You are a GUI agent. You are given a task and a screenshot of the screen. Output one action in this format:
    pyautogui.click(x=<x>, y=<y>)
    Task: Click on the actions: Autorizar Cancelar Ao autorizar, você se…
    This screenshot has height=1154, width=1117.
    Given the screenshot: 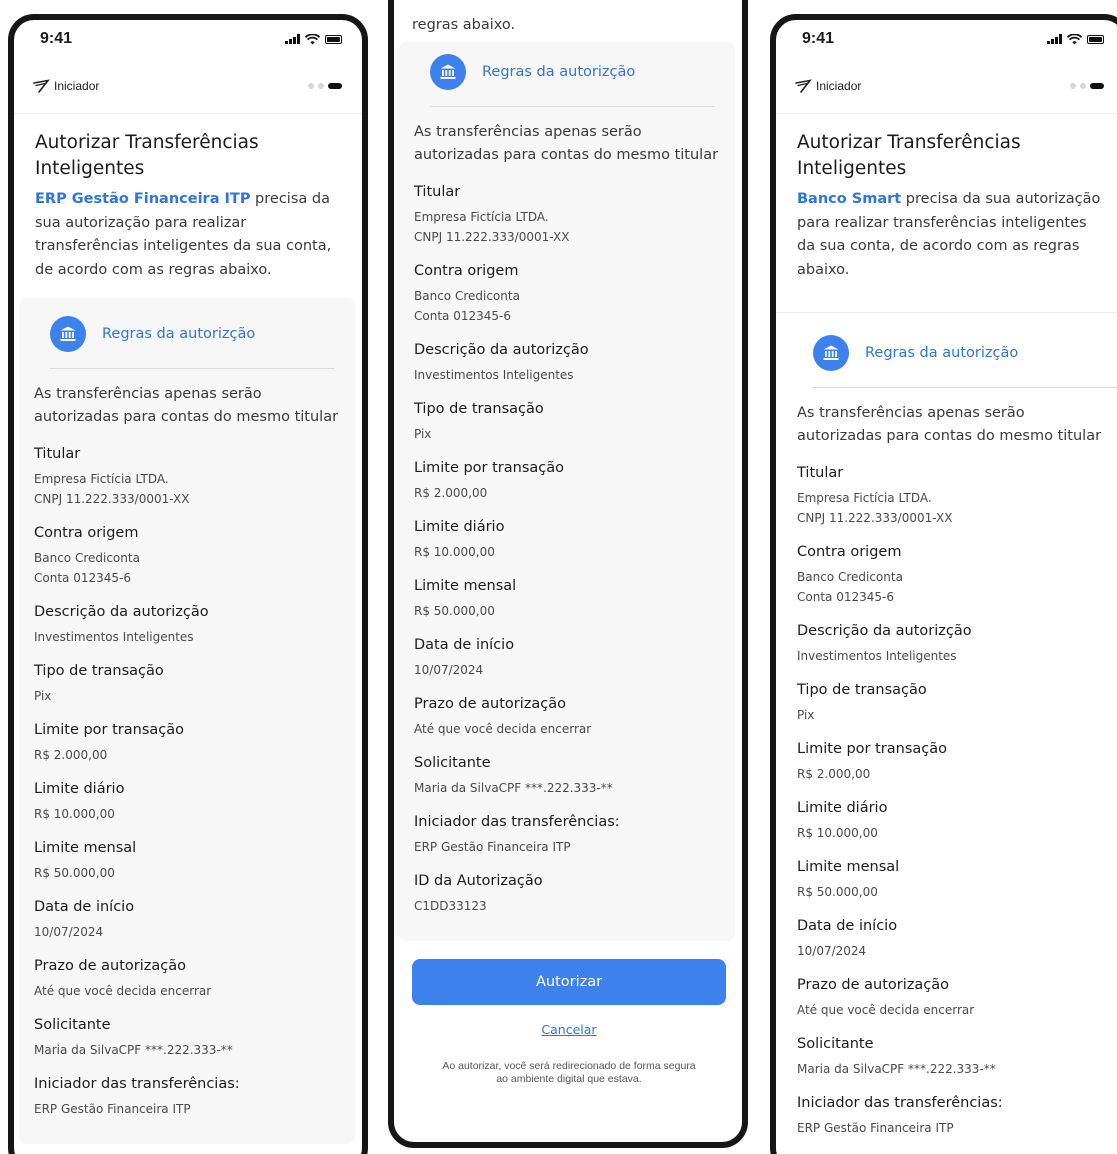 What is the action you would take?
    pyautogui.click(x=568, y=1013)
    